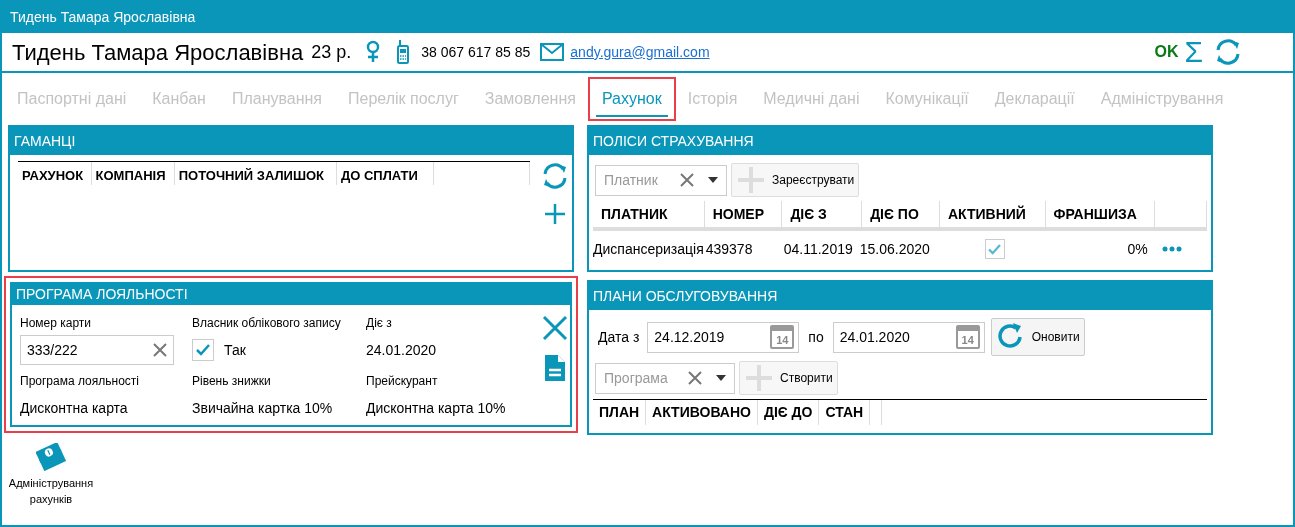 The image size is (1295, 527). I want to click on refresh-button: Оновити, so click(1037, 337).